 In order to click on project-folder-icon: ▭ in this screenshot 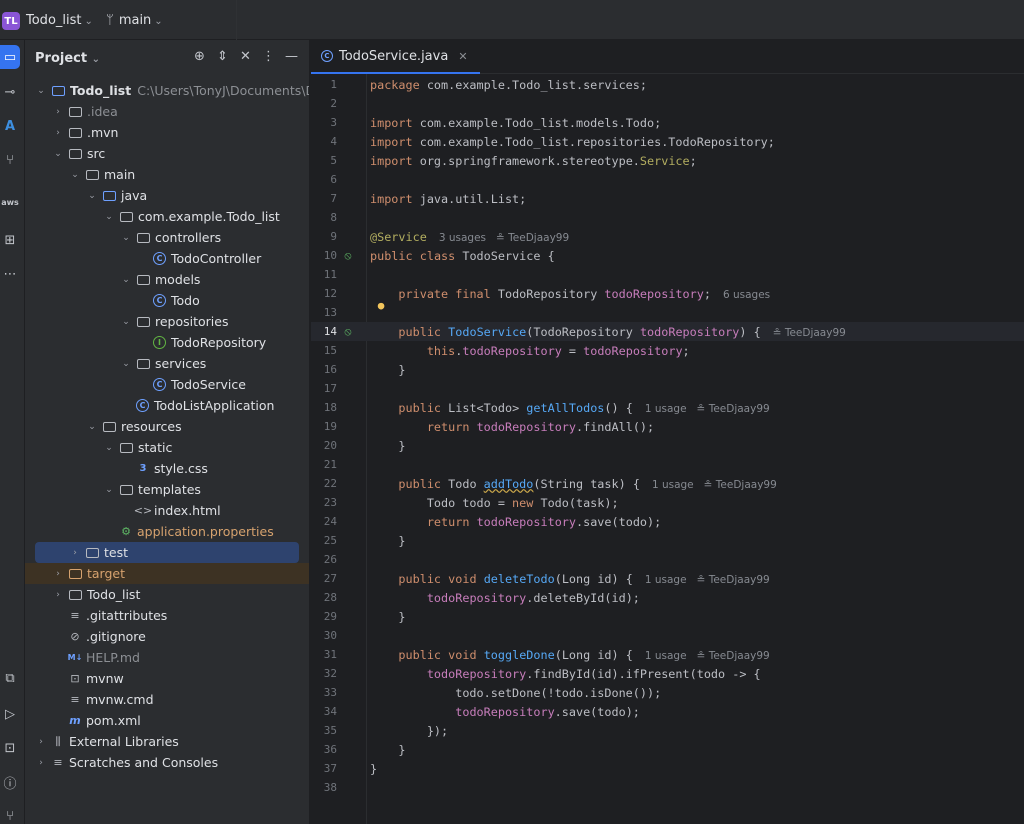, I will do `click(10, 57)`.